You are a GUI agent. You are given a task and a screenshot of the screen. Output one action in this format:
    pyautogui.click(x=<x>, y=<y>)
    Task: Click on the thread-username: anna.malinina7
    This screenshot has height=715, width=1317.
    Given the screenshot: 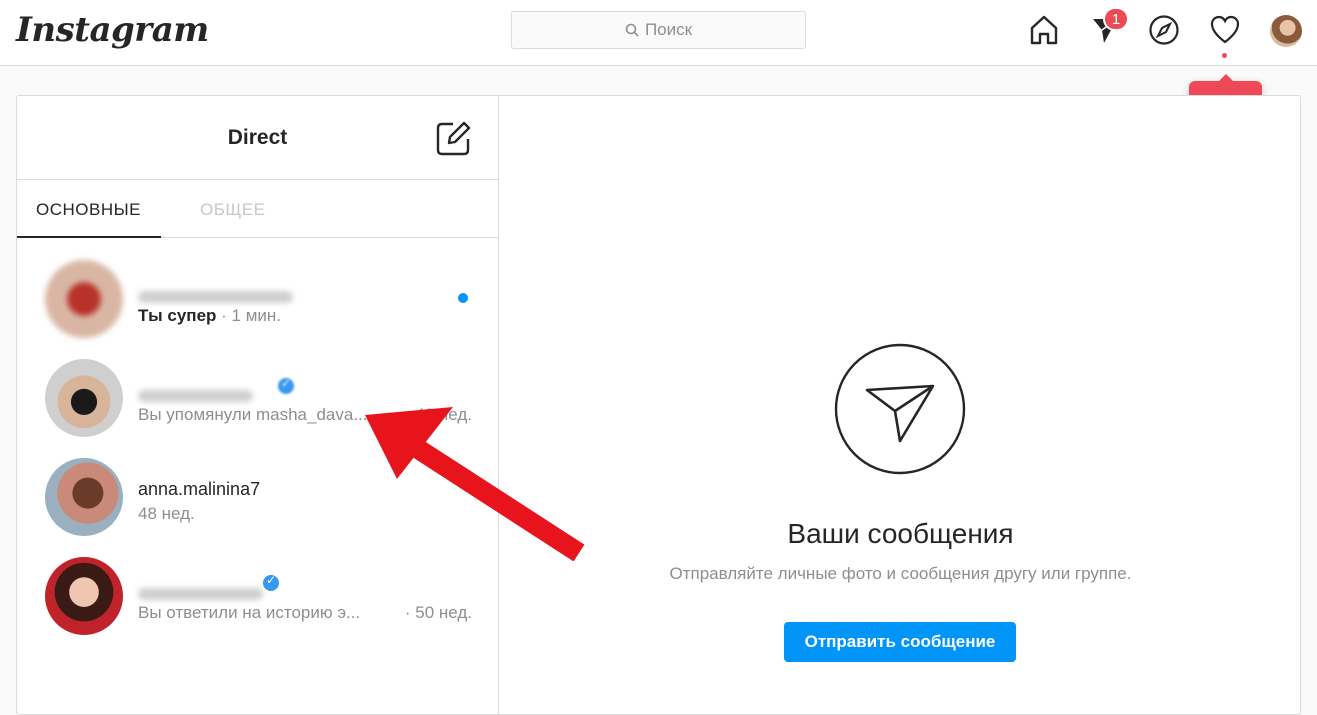 What is the action you would take?
    pyautogui.click(x=199, y=489)
    